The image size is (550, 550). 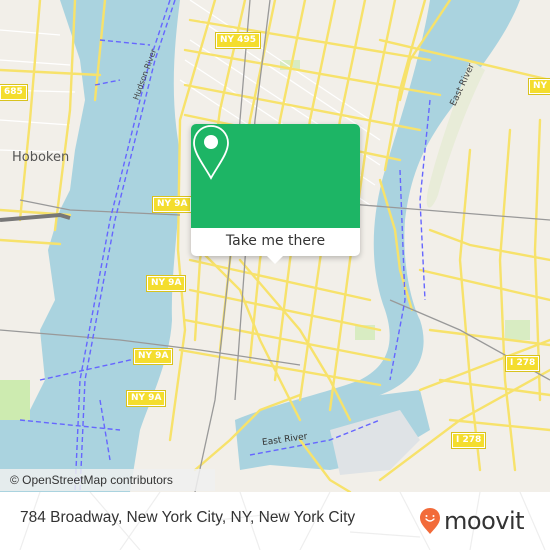 What do you see at coordinates (14, 92) in the screenshot?
I see `shield-i685: 685` at bounding box center [14, 92].